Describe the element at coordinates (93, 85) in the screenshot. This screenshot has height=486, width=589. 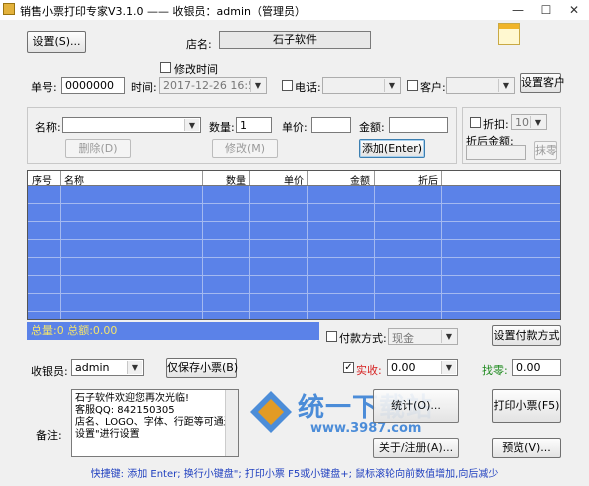
I see `order-no-input: 0000000` at that location.